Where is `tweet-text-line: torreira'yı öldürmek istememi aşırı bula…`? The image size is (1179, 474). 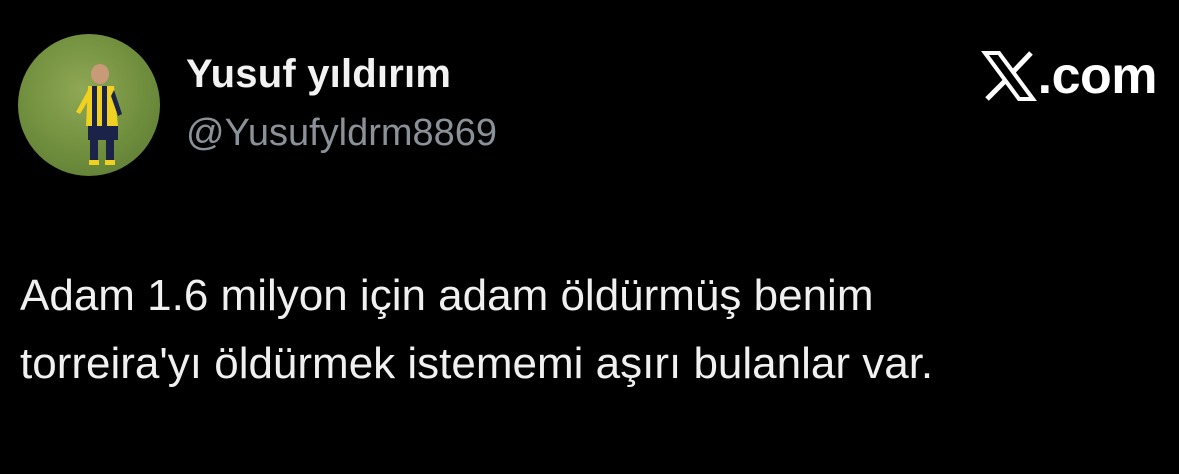
tweet-text-line: torreira'yı öldürmek istememi aşırı bula… is located at coordinates (477, 363).